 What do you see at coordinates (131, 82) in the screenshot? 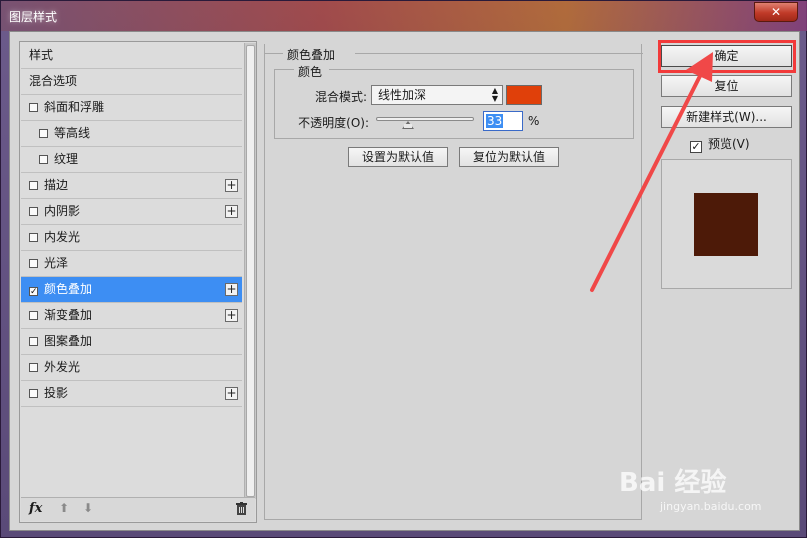
I see `style-item: 混合选项` at bounding box center [131, 82].